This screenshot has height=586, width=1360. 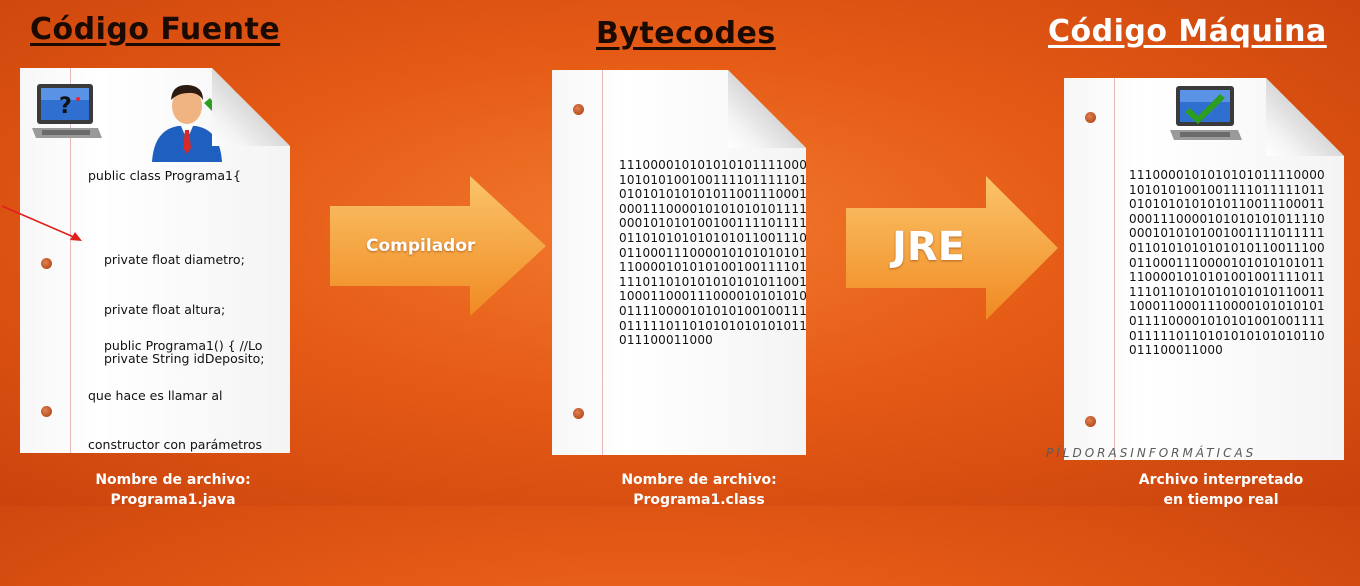 What do you see at coordinates (1221, 490) in the screenshot?
I see `machine-caption: Archivo interpretado en tiempo real` at bounding box center [1221, 490].